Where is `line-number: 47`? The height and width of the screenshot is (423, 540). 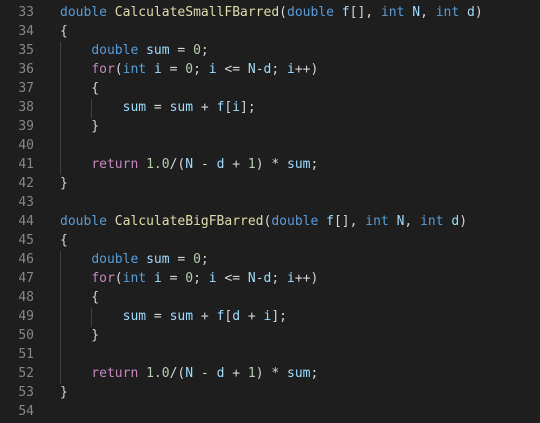 line-number: 47 is located at coordinates (26, 278).